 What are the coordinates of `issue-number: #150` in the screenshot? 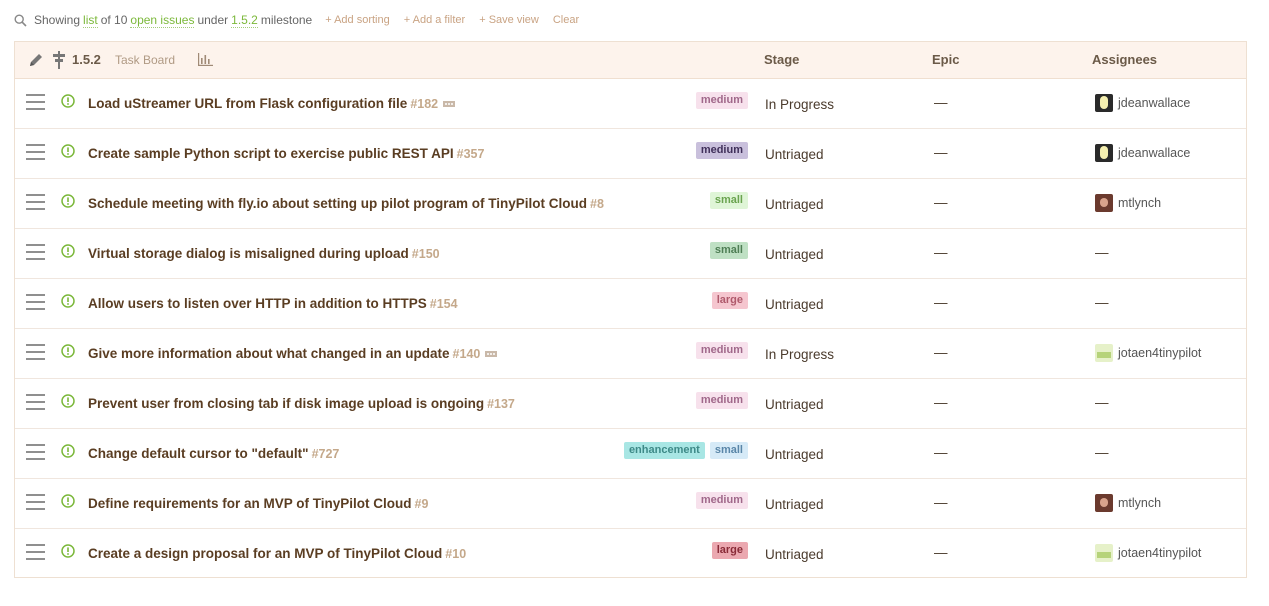 It's located at (426, 254).